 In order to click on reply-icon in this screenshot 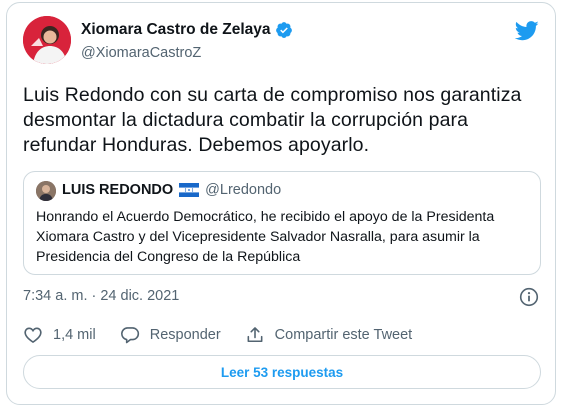, I will do `click(129, 335)`.